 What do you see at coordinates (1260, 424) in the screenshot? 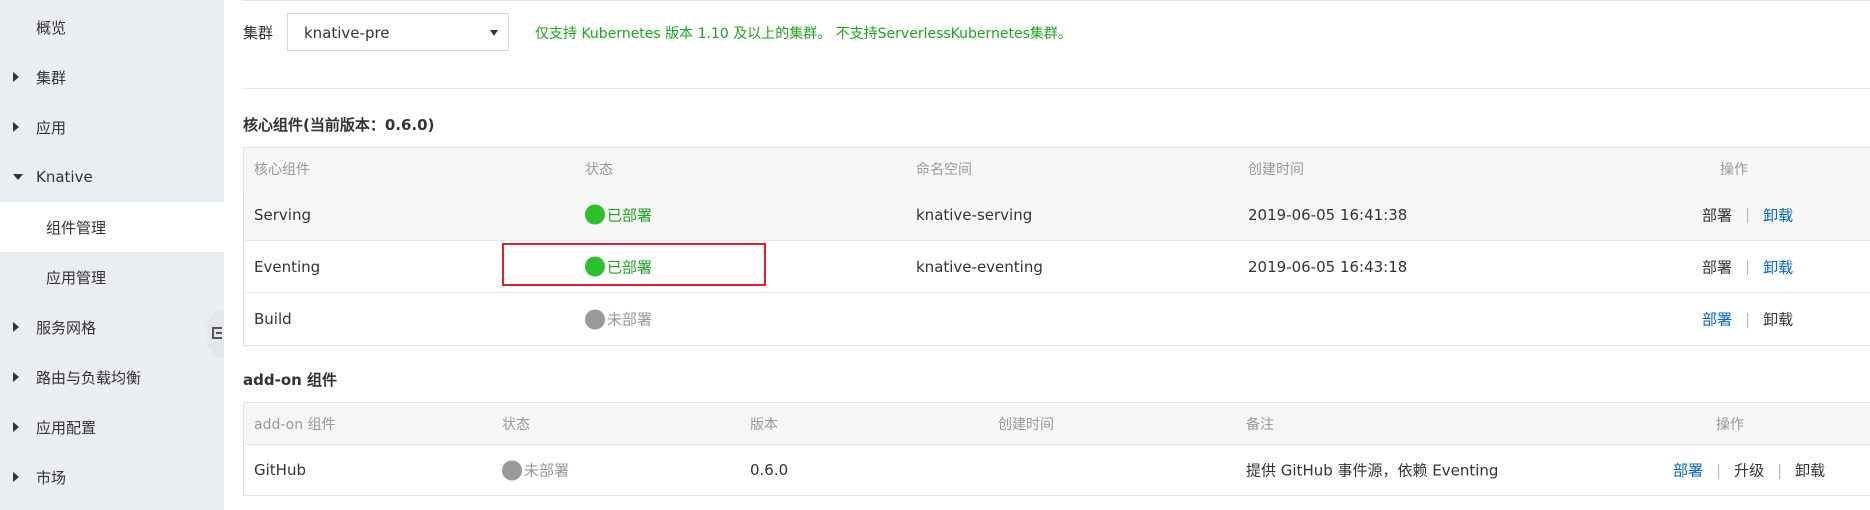
I see `column-header: 备注` at bounding box center [1260, 424].